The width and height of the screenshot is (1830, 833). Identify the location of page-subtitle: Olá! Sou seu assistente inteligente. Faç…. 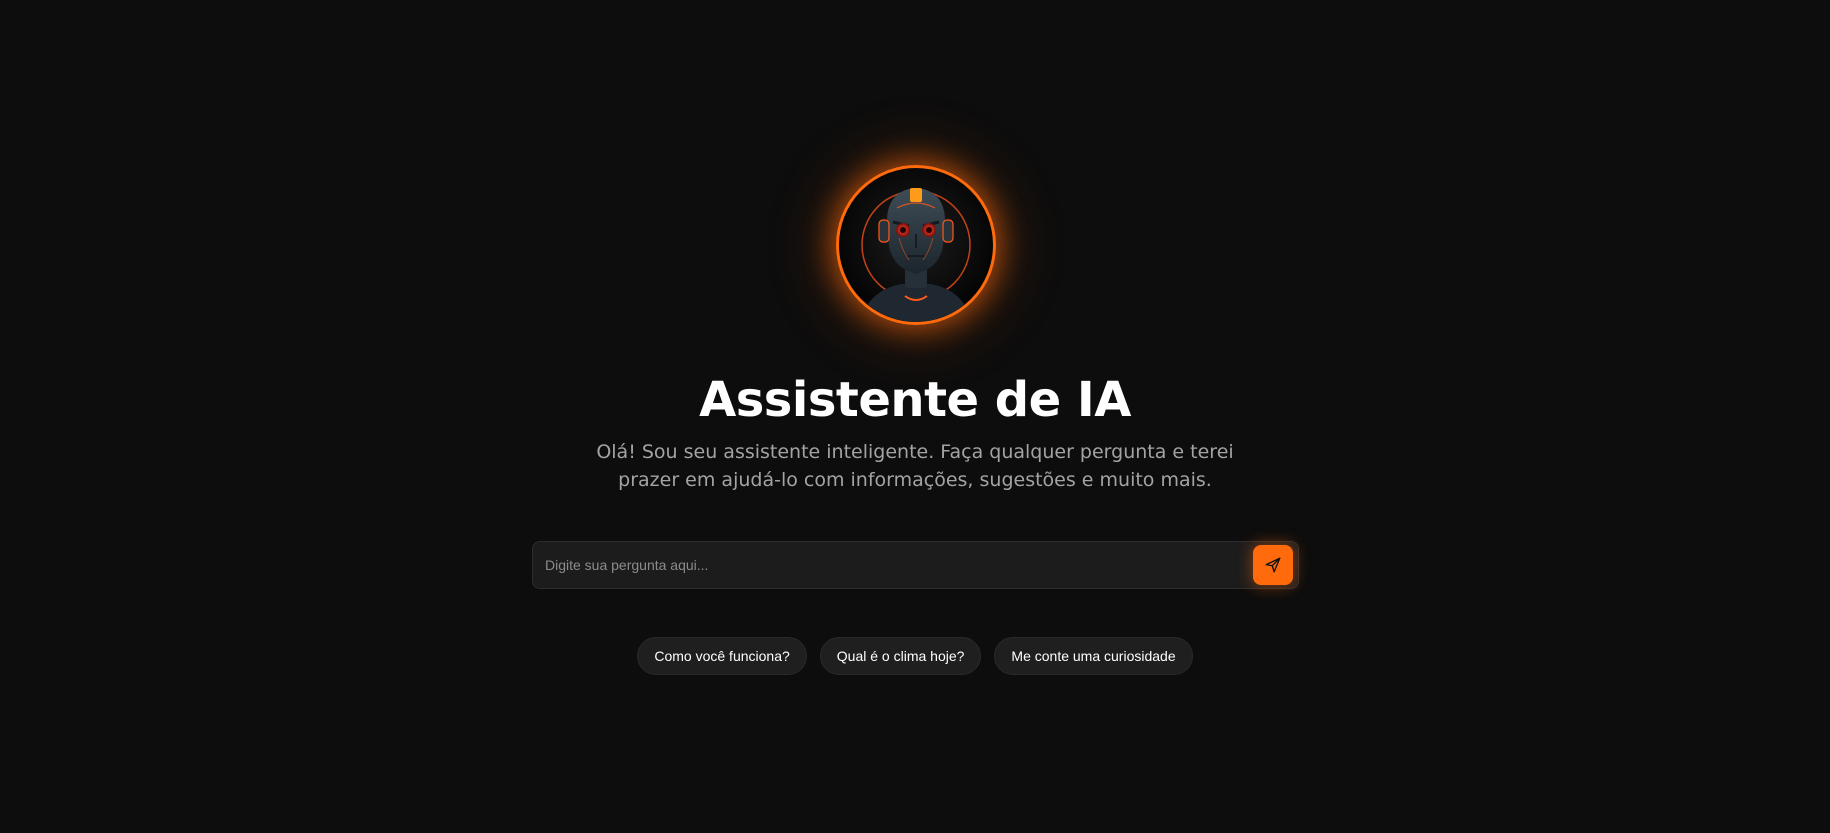
(915, 466).